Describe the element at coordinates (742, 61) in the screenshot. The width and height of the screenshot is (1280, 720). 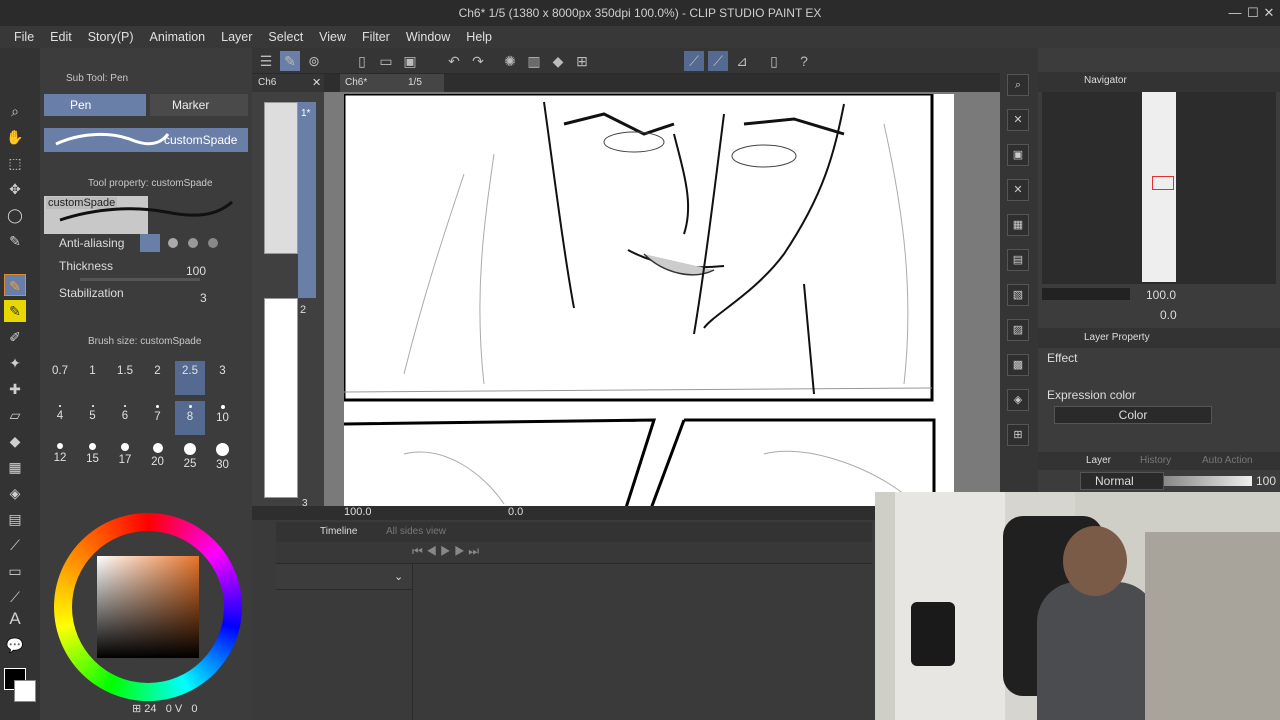
I see `snap-grid-icon: ⊿` at that location.